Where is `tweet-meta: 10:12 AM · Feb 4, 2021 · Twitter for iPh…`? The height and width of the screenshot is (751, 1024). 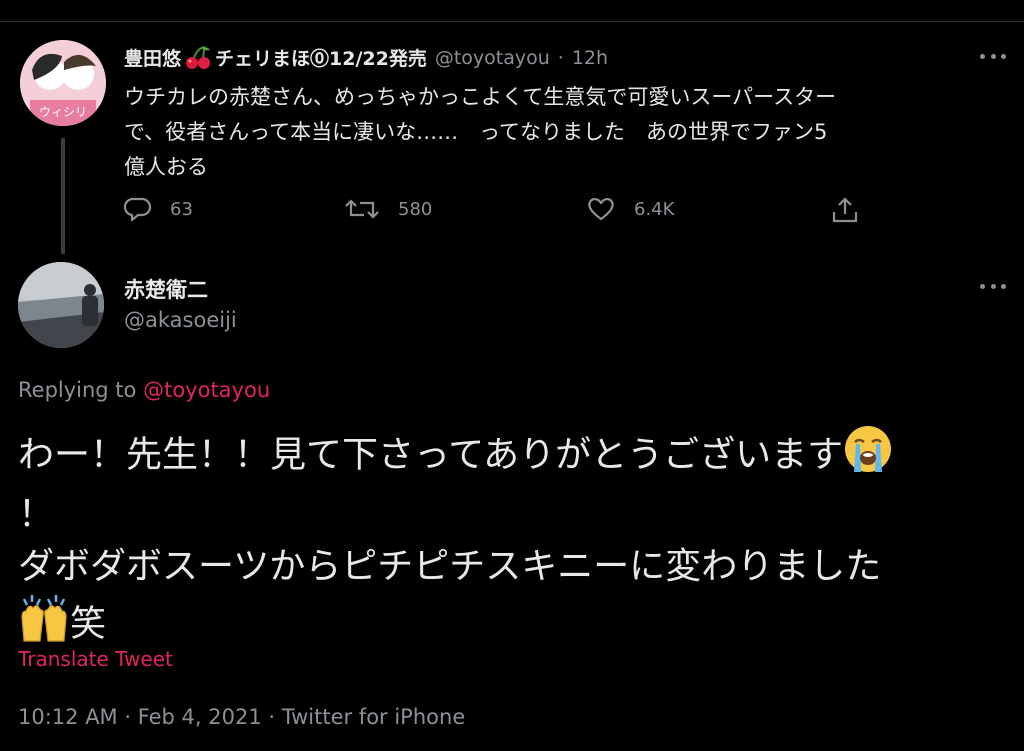
tweet-meta: 10:12 AM · Feb 4, 2021 · Twitter for iPh… is located at coordinates (241, 717).